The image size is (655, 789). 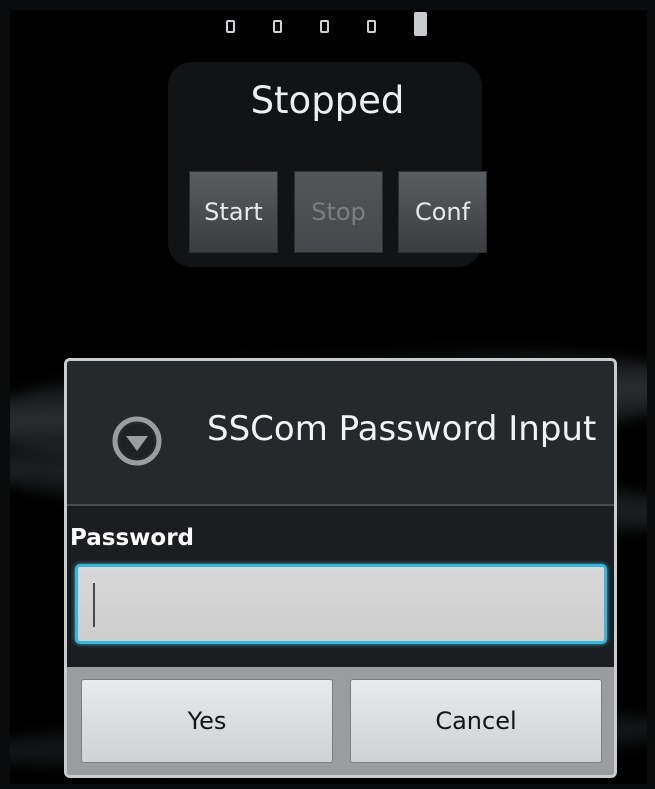 I want to click on stop-button: Stop, so click(x=338, y=212).